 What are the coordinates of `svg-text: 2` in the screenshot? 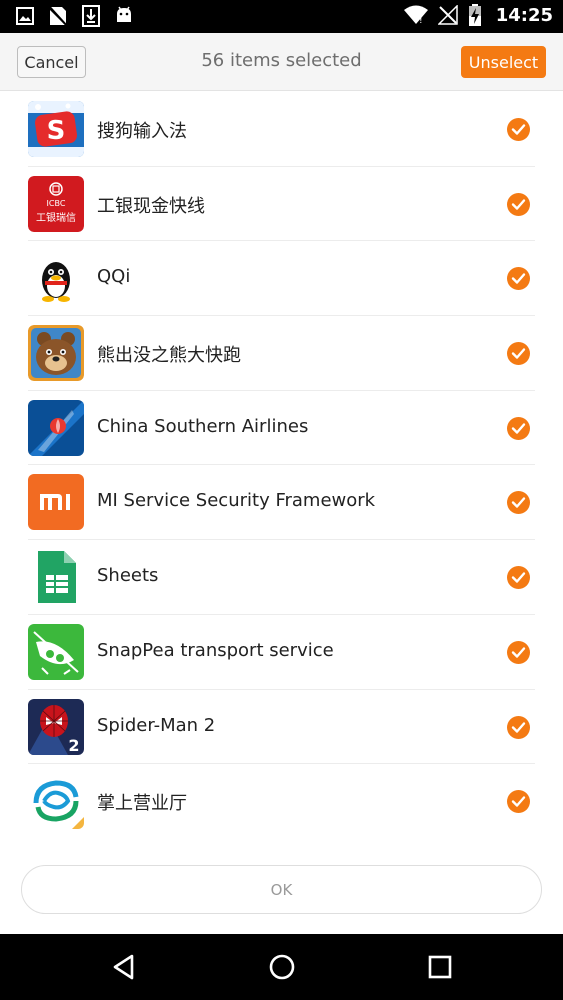 It's located at (73, 745).